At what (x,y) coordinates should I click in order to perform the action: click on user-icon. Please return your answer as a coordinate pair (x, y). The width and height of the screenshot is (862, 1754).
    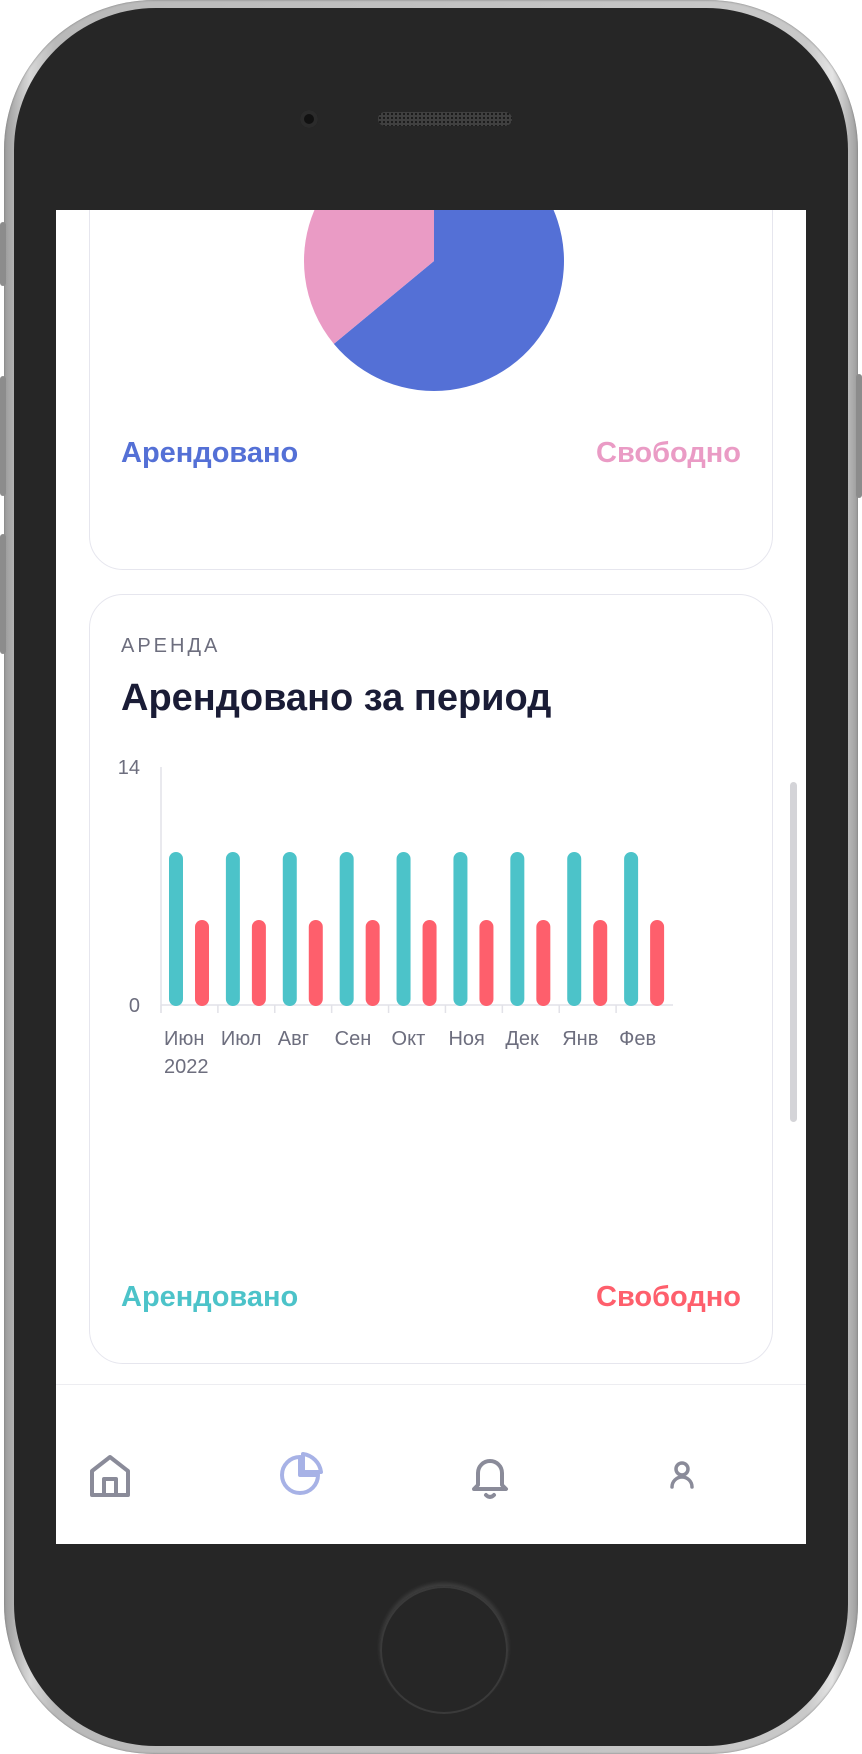
    Looking at the image, I should click on (682, 1475).